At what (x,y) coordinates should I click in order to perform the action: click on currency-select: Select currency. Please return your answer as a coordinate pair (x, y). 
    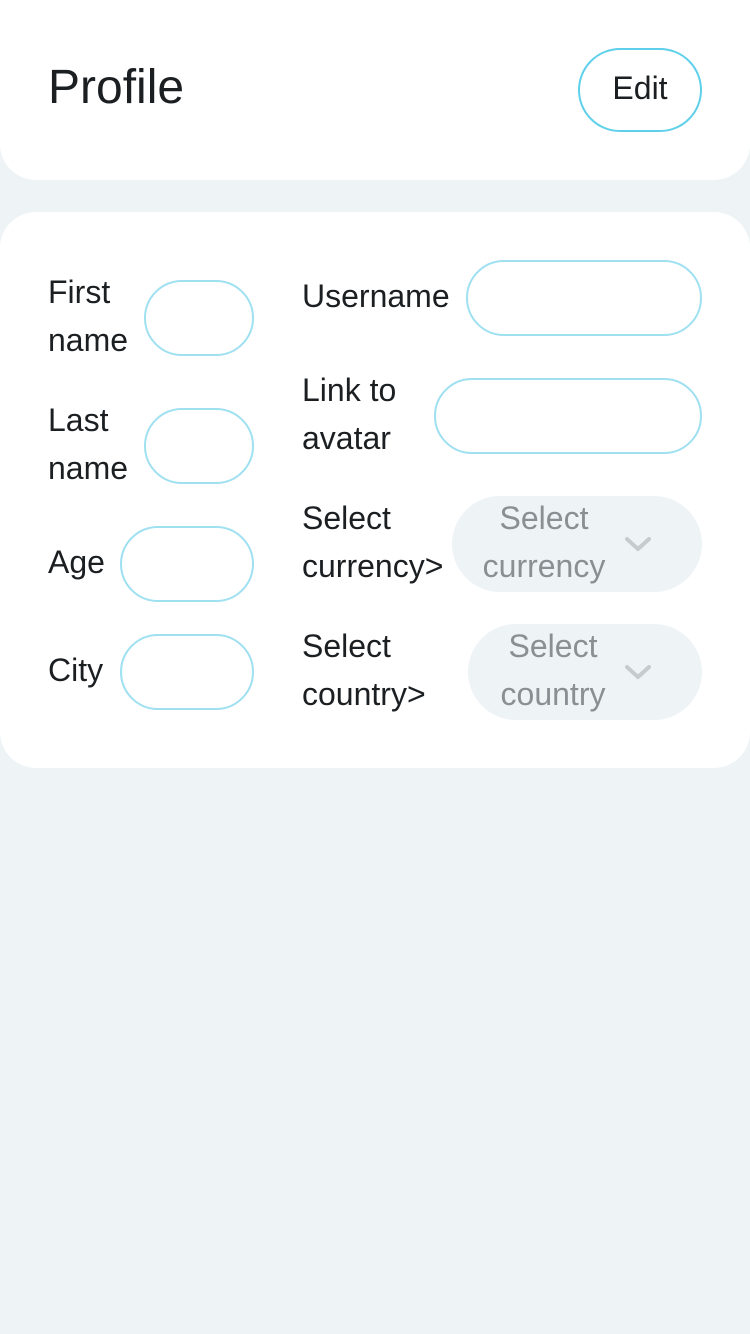
    Looking at the image, I should click on (577, 544).